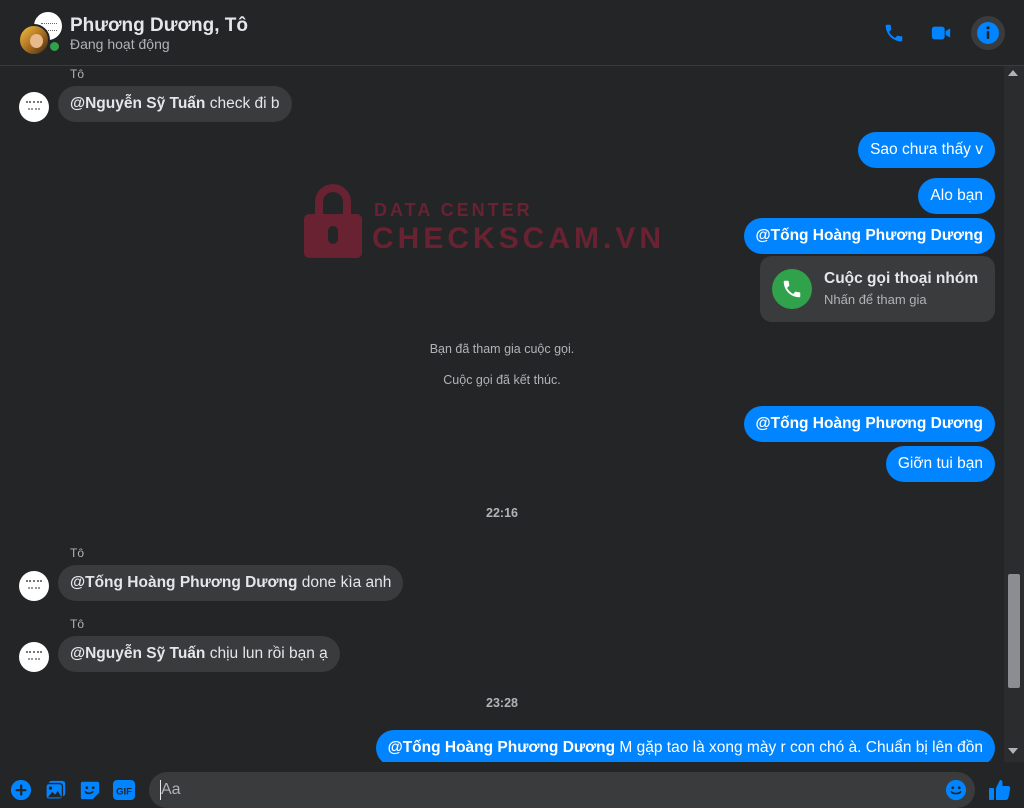 This screenshot has width=1024, height=808. What do you see at coordinates (266, 653) in the screenshot?
I see `message-text: chịu lun rồi bạn ạ` at bounding box center [266, 653].